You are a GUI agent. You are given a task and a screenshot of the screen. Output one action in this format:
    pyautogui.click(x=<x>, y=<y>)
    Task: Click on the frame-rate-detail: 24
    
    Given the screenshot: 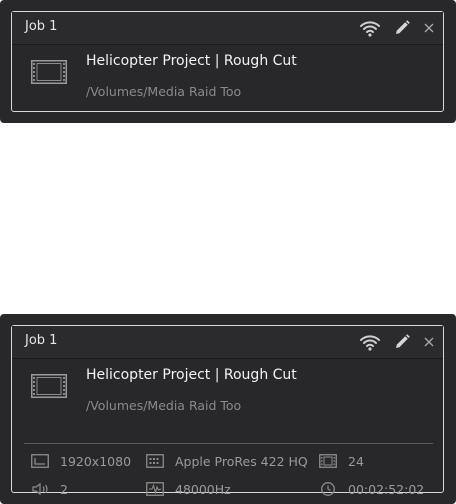 What is the action you would take?
    pyautogui.click(x=341, y=461)
    